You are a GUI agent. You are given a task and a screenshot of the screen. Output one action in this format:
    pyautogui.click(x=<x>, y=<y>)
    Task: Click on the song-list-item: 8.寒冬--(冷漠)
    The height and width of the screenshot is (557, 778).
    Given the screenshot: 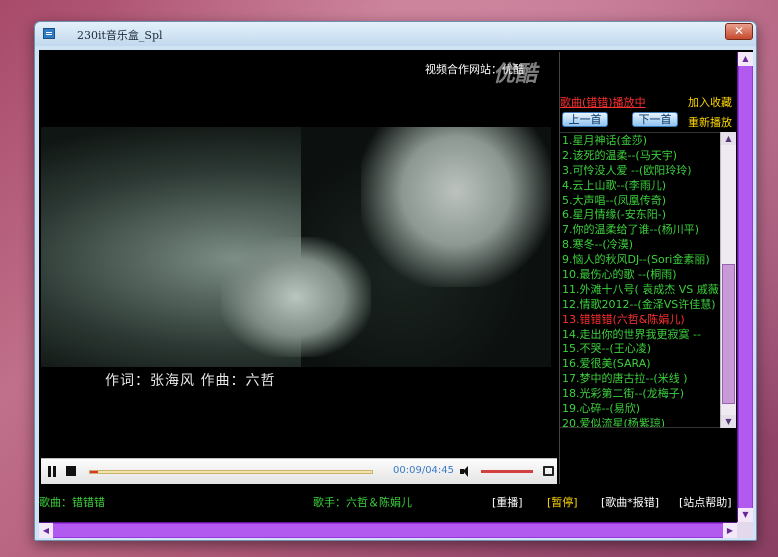 What is the action you would take?
    pyautogui.click(x=640, y=244)
    